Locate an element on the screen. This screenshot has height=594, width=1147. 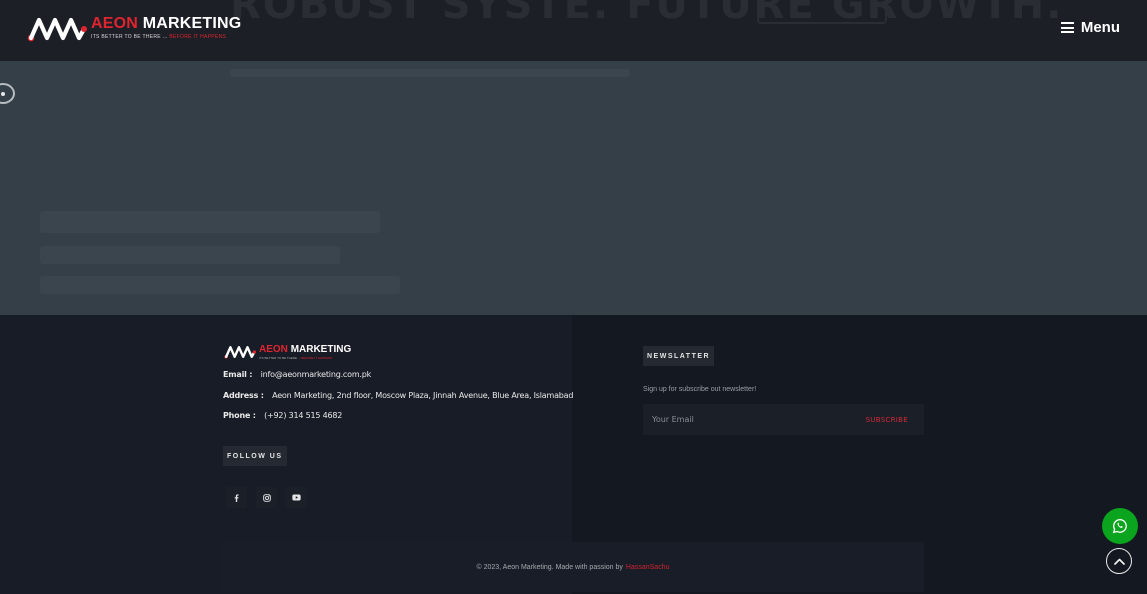
newsletter-subtitle: Sign up for subscribe out newsletter! is located at coordinates (700, 389).